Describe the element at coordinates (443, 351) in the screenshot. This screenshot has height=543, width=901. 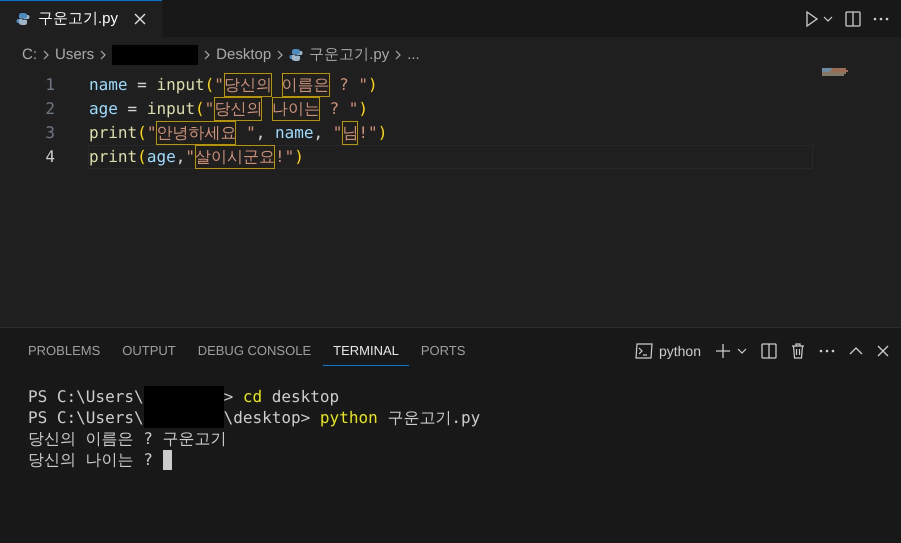
I see `panel-tab: PORTS` at that location.